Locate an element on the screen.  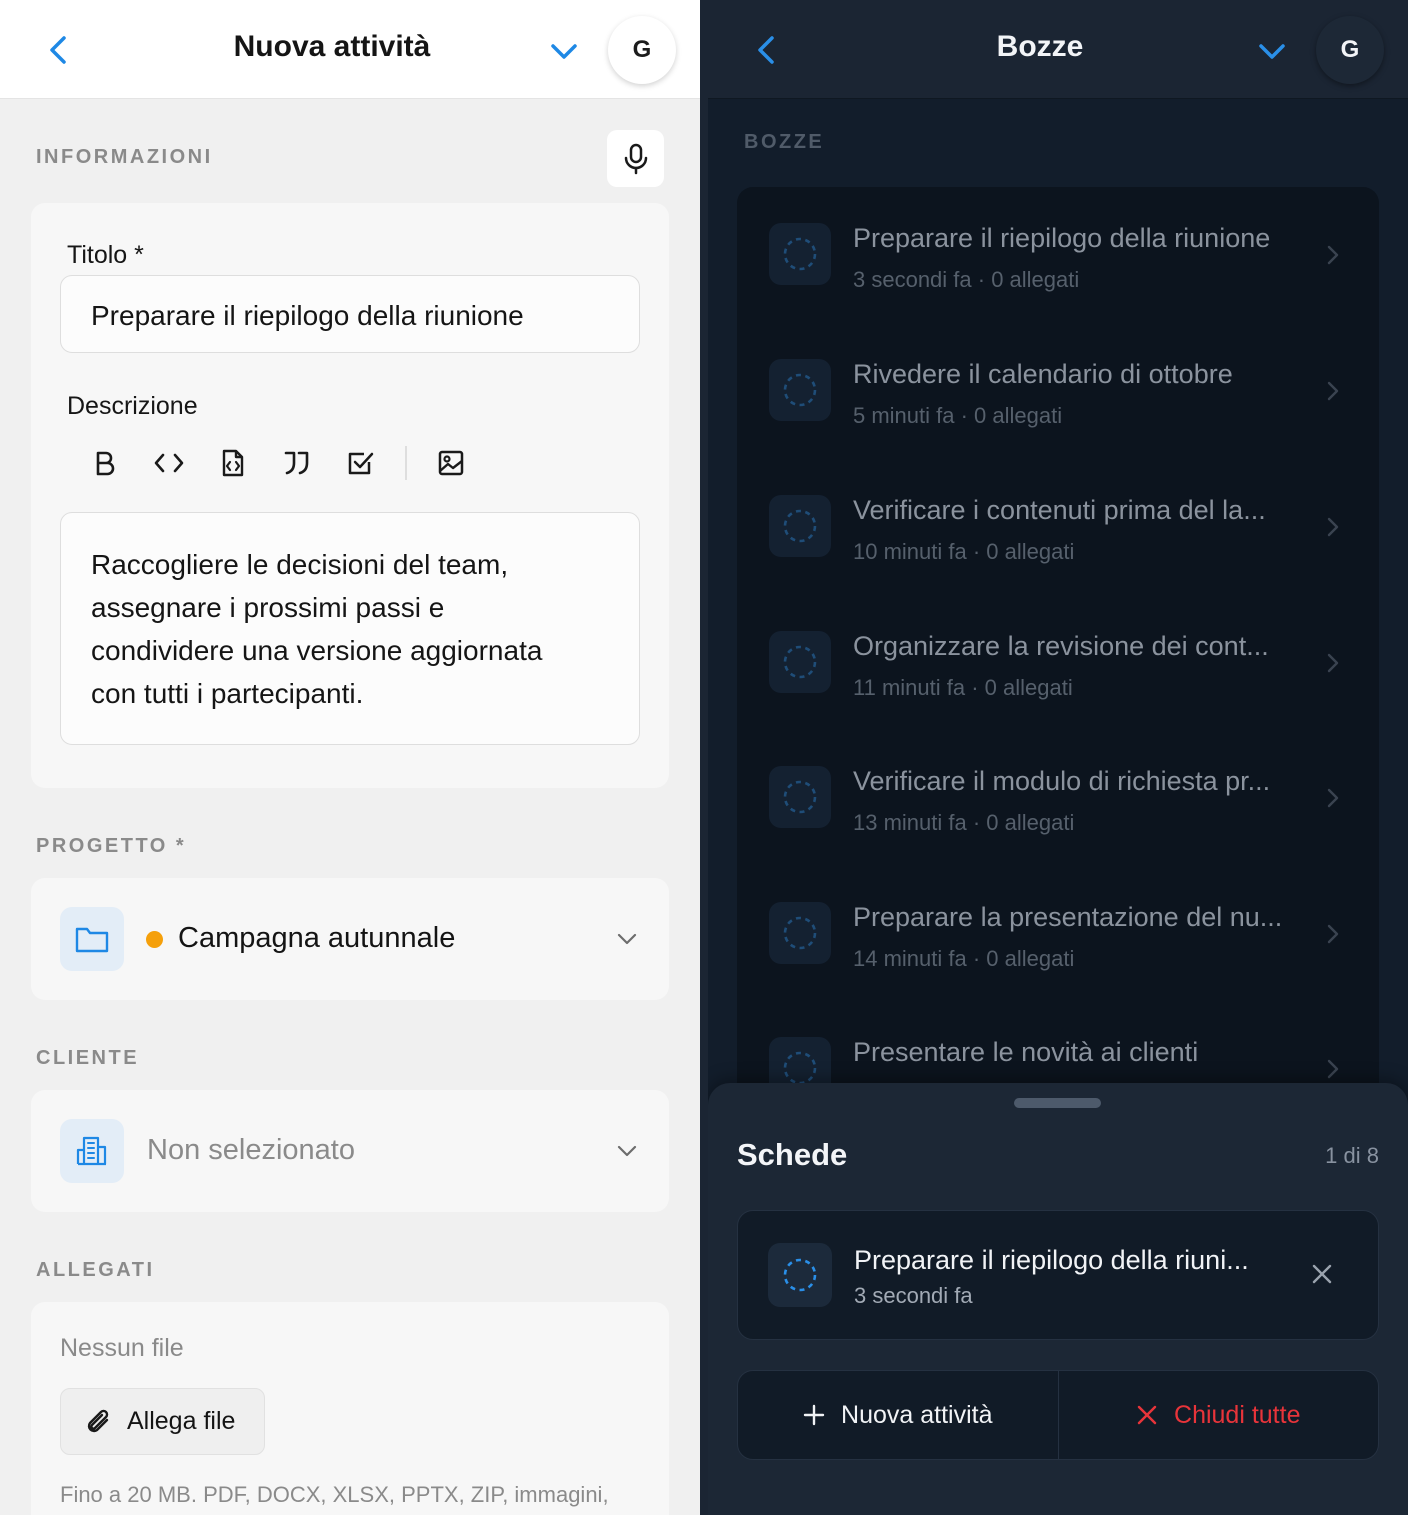
draft-title: Presentare le novità ai clienti is located at coordinates (1026, 1052).